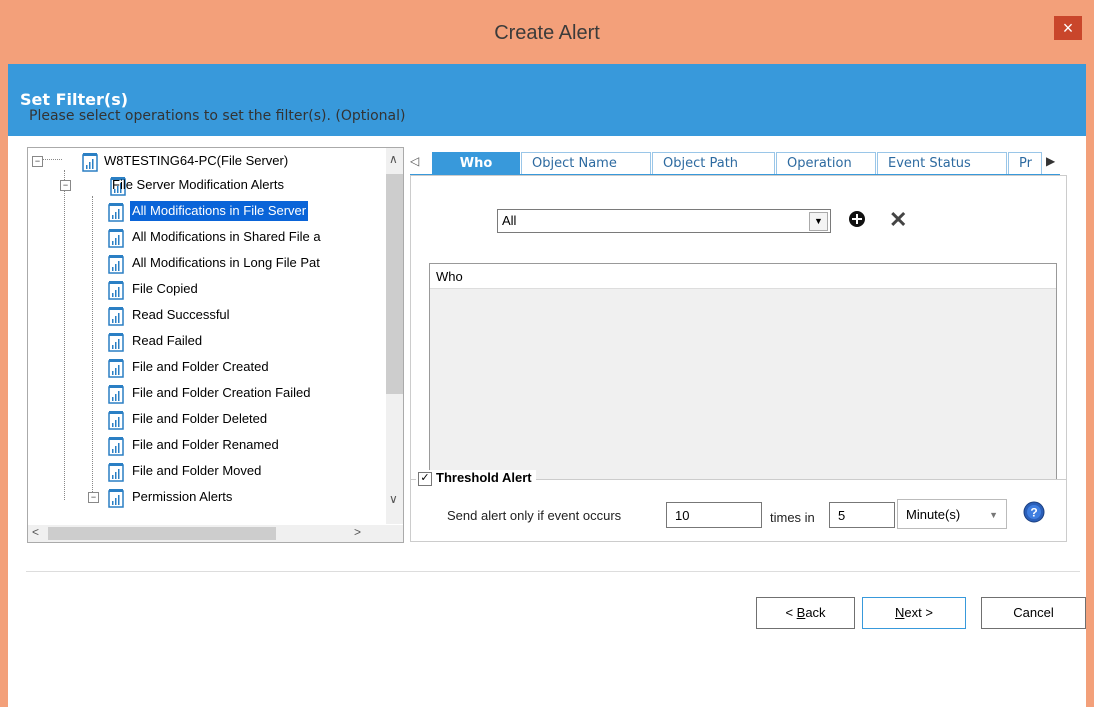 This screenshot has width=1094, height=707. I want to click on tree-item-folder-creation-failed: File and Folder Creation Failed, so click(248, 394).